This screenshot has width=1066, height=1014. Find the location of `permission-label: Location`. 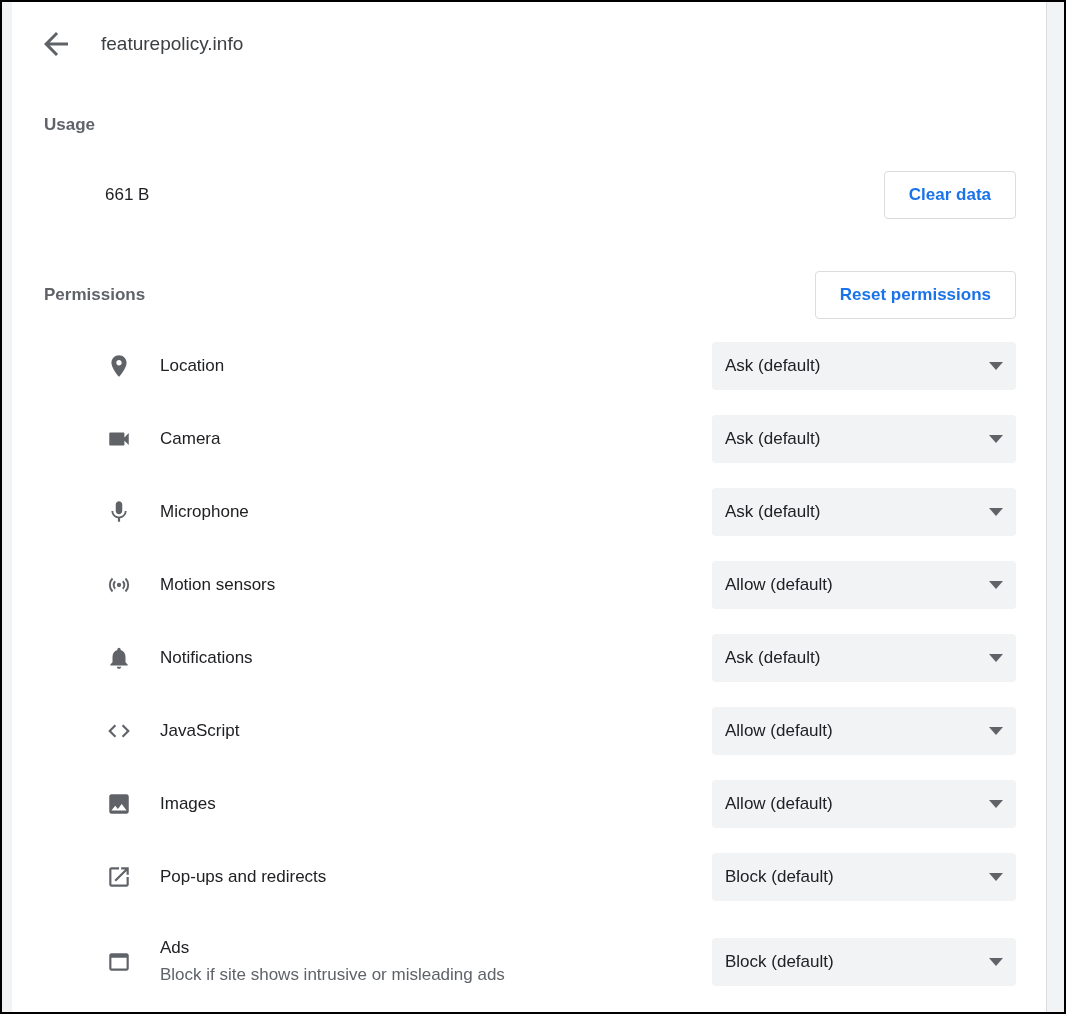

permission-label: Location is located at coordinates (193, 365).